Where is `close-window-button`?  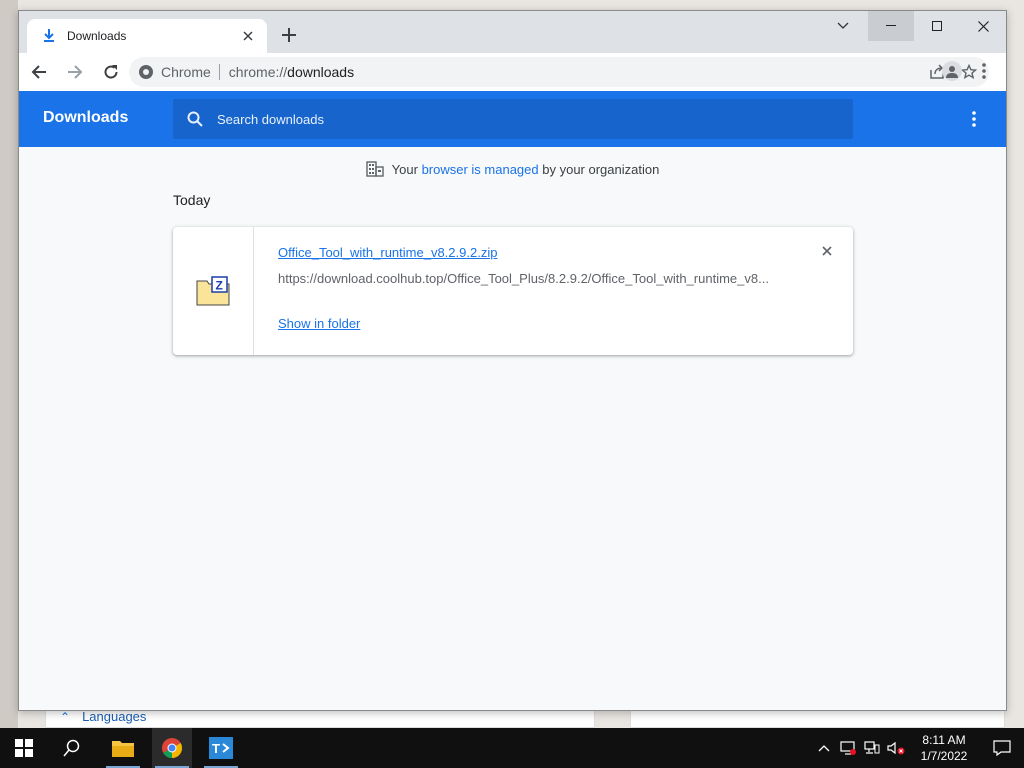
close-window-button is located at coordinates (983, 26).